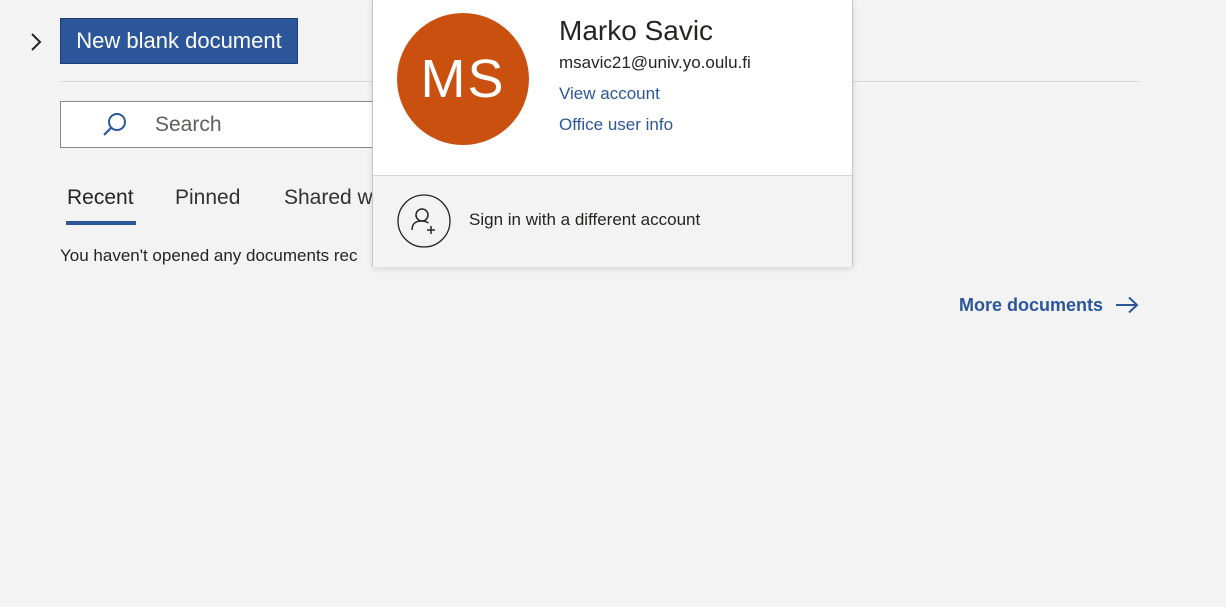  I want to click on office-user-info-link: Office user info, so click(616, 125).